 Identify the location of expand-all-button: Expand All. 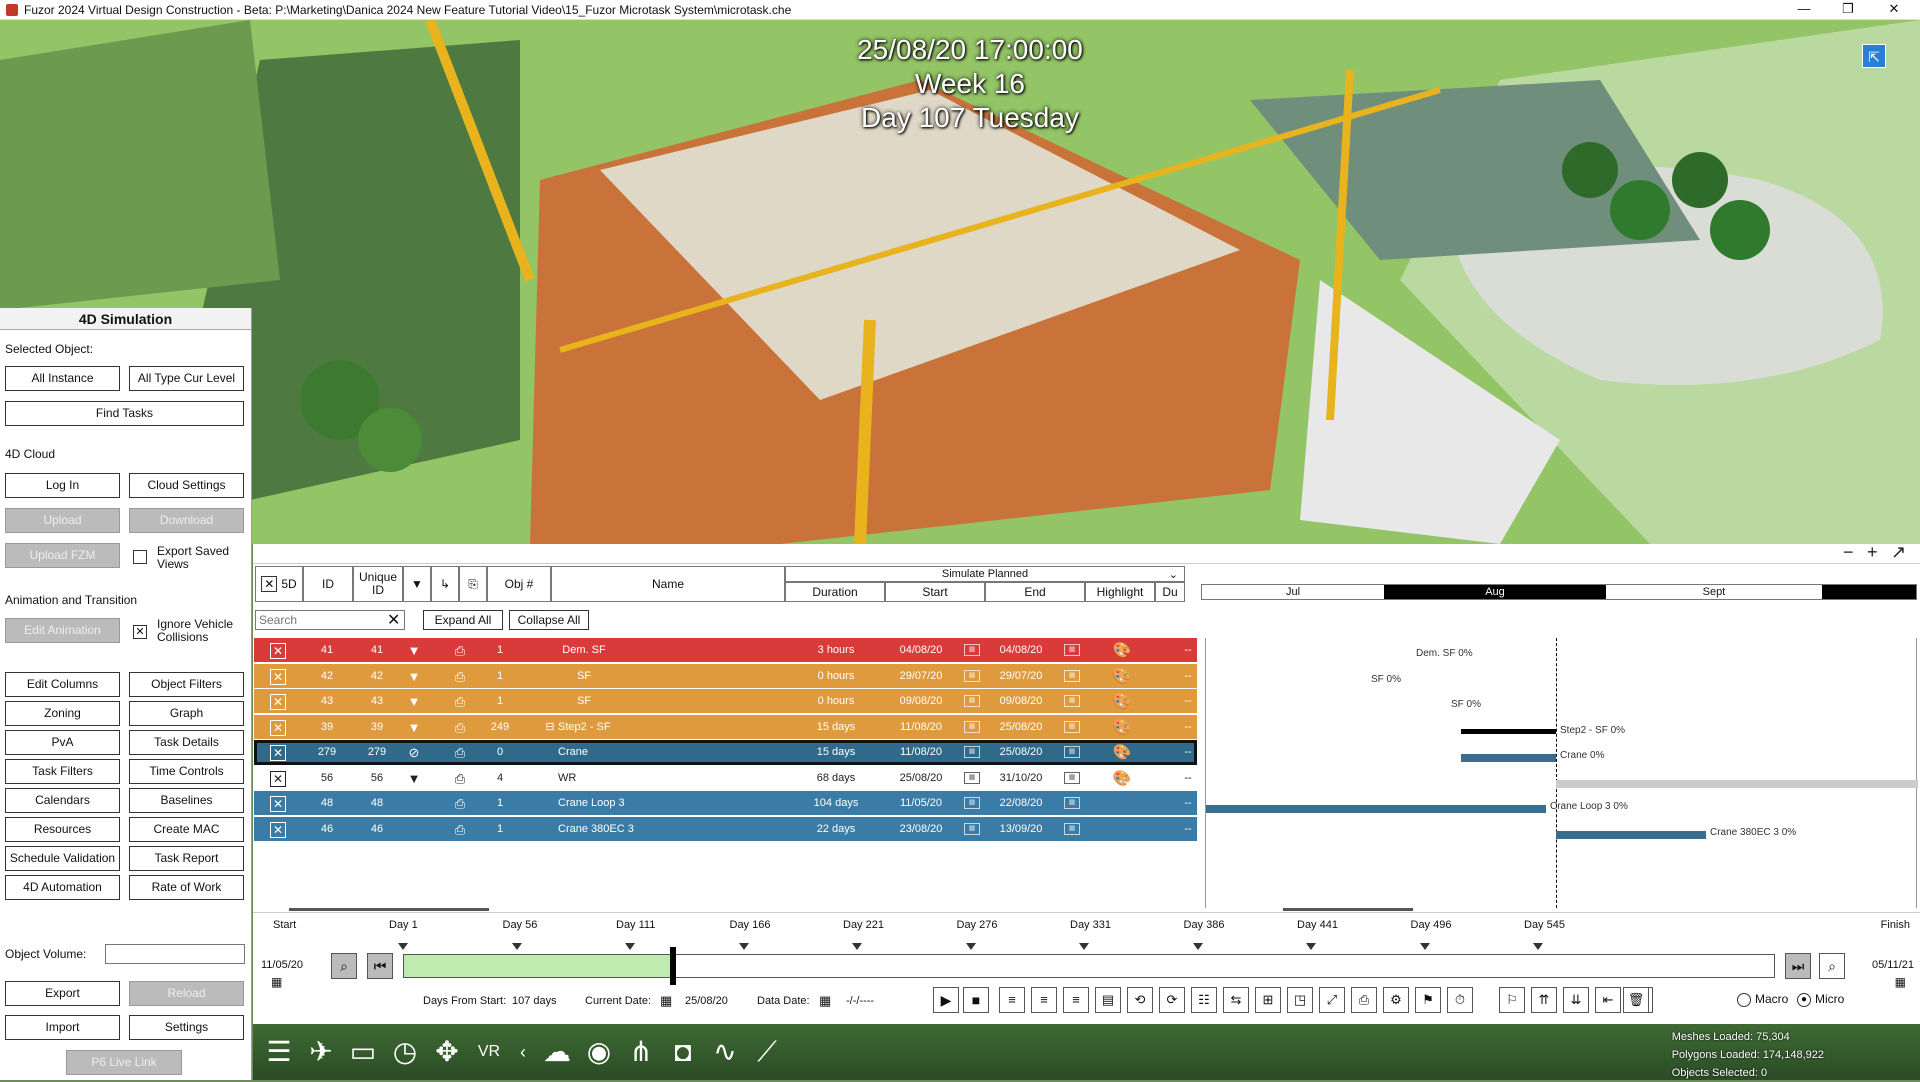
(463, 620).